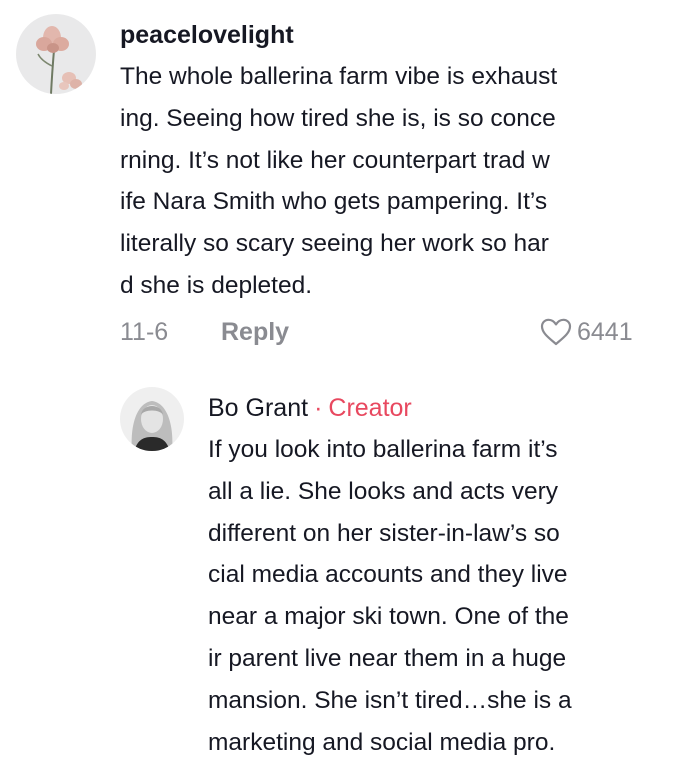 The image size is (680, 770). Describe the element at coordinates (339, 76) in the screenshot. I see `comment-text-line: The whole ballerina farm vibe is exhaust` at that location.